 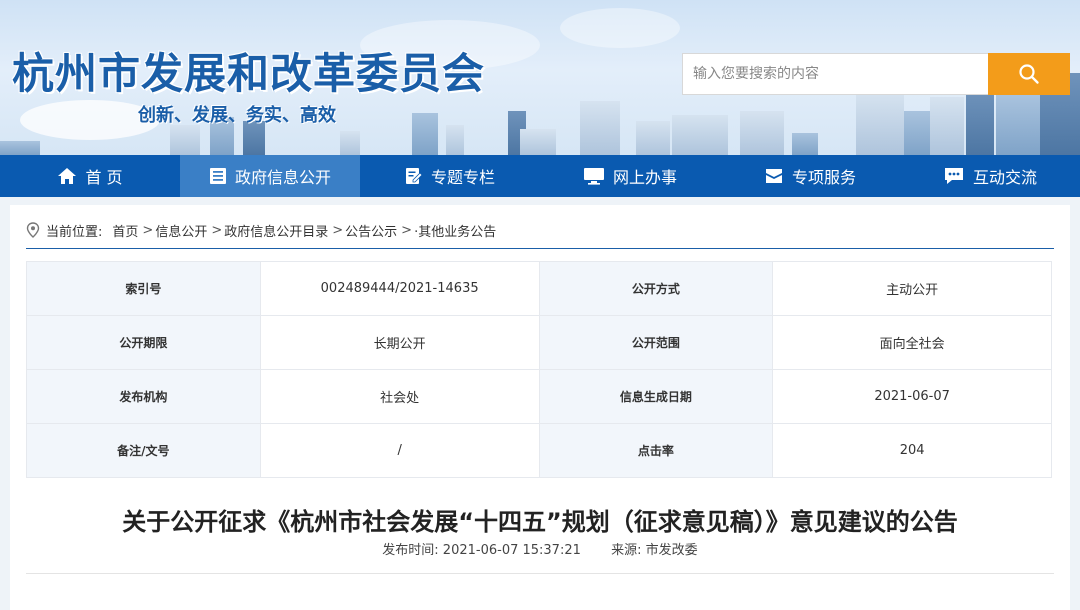 I want to click on publish-time: 发布时间: 2021-06-07 15:37:21, so click(x=481, y=550).